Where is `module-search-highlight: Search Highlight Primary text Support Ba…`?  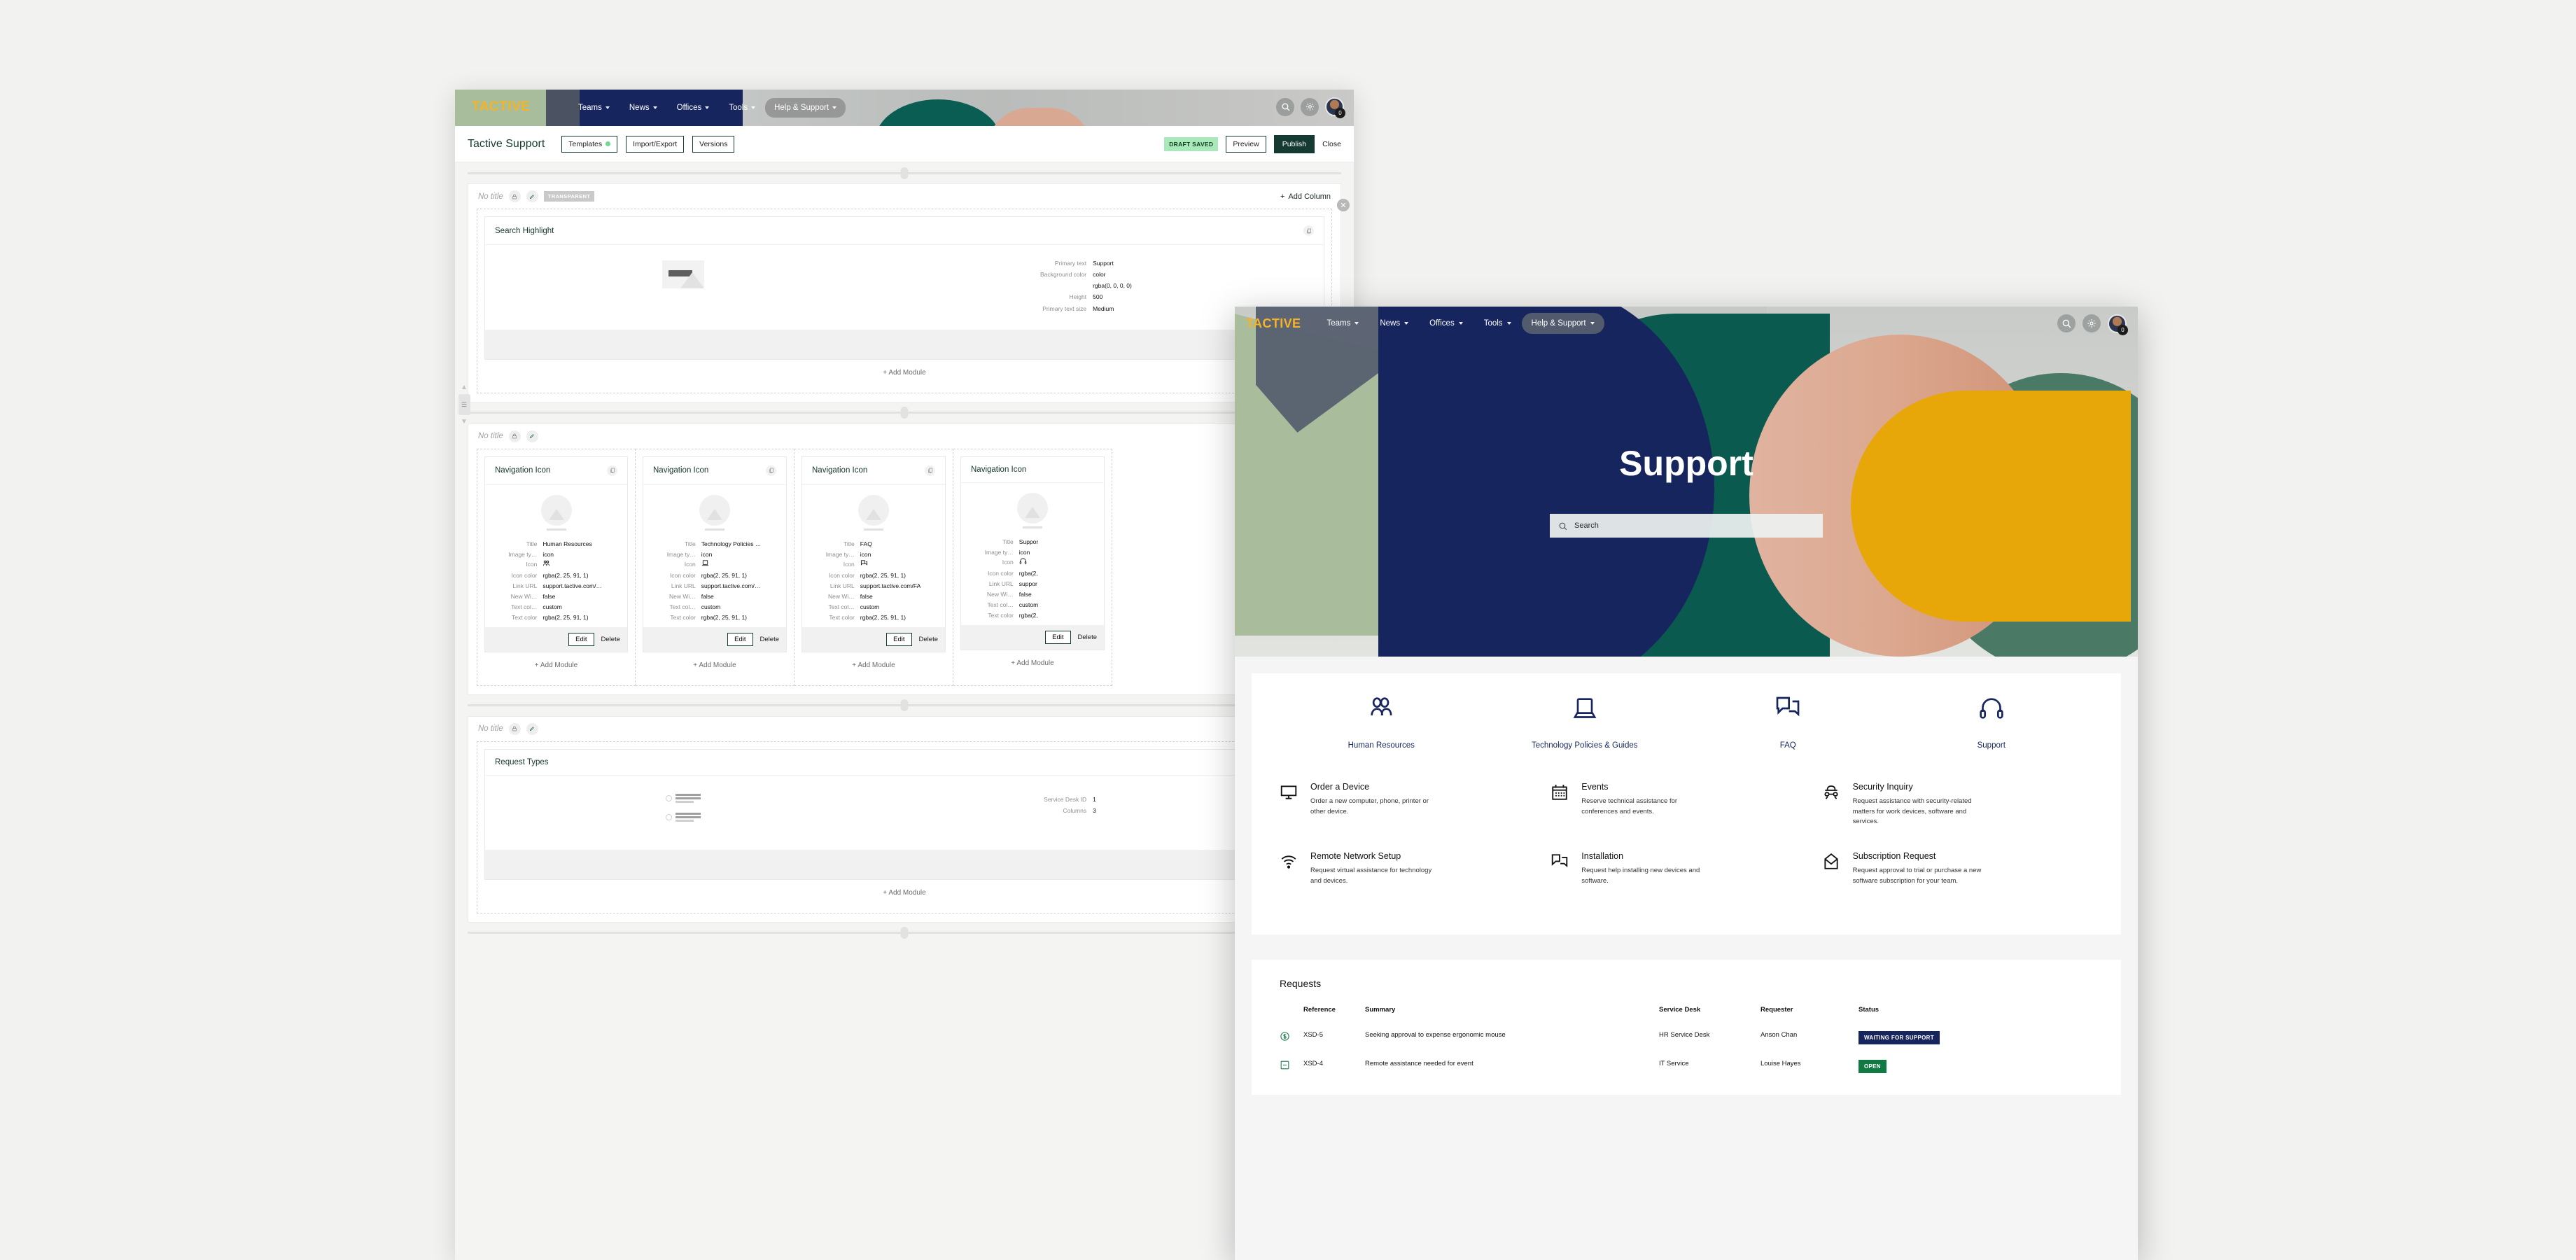
module-search-highlight: Search Highlight Primary text Support Ba… is located at coordinates (904, 288).